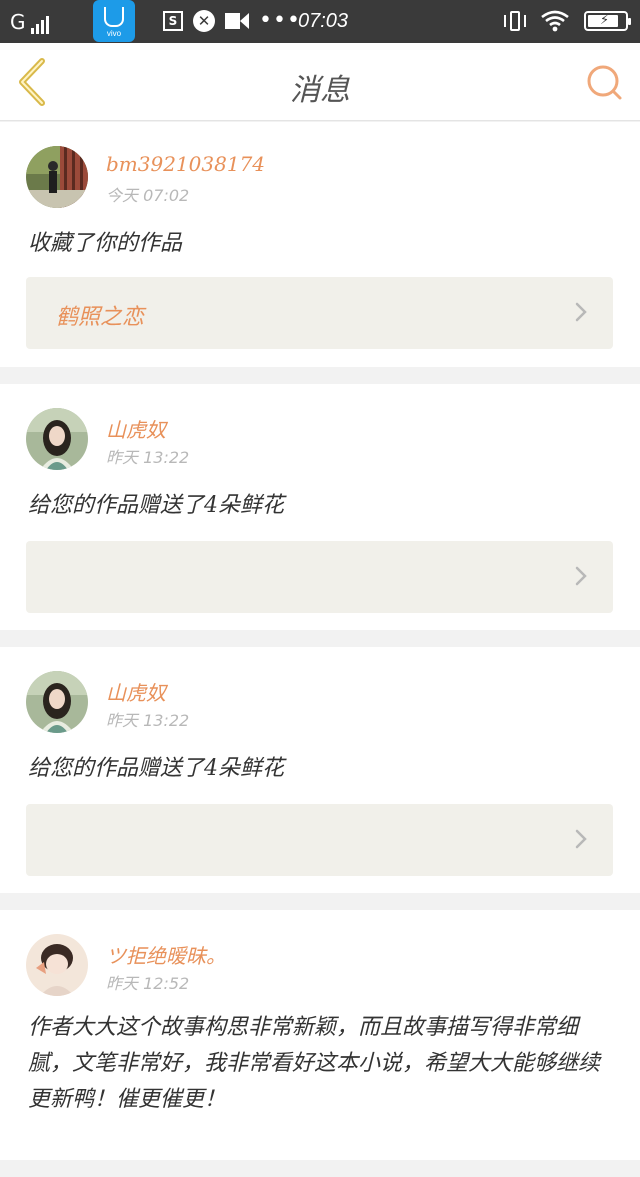 The height and width of the screenshot is (1177, 640). Describe the element at coordinates (204, 21) in the screenshot. I see `close-circle-icon: ✕` at that location.